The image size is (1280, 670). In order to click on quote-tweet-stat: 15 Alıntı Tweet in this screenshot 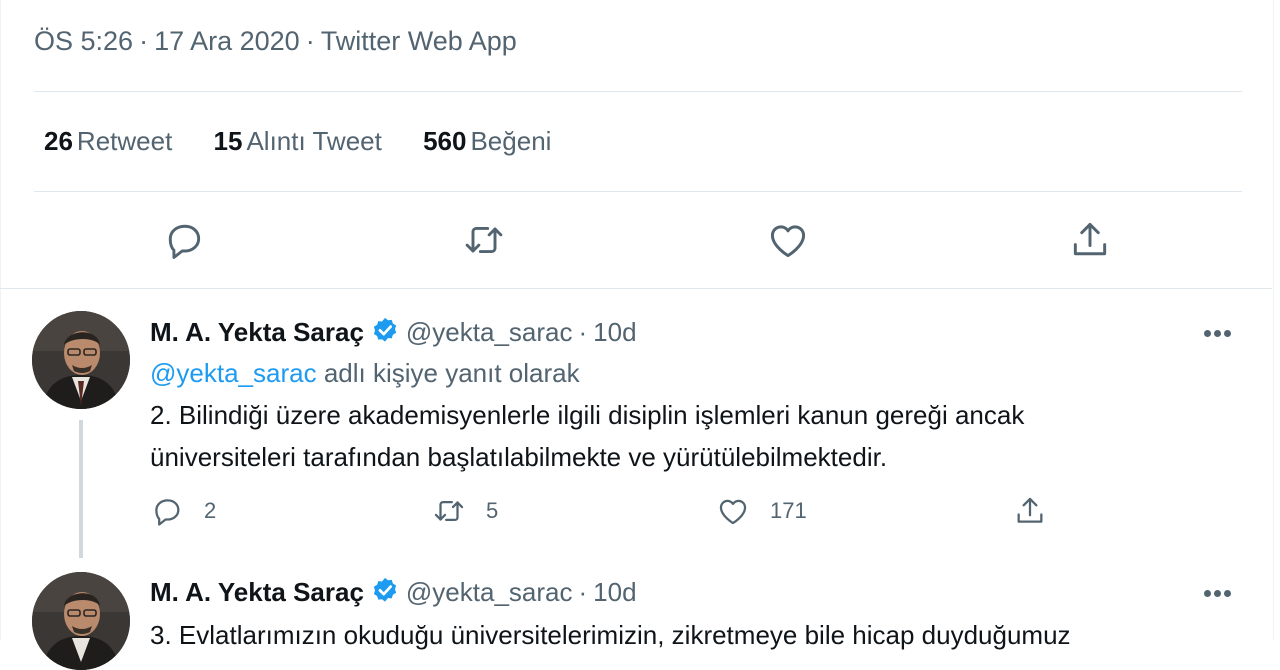, I will do `click(298, 141)`.